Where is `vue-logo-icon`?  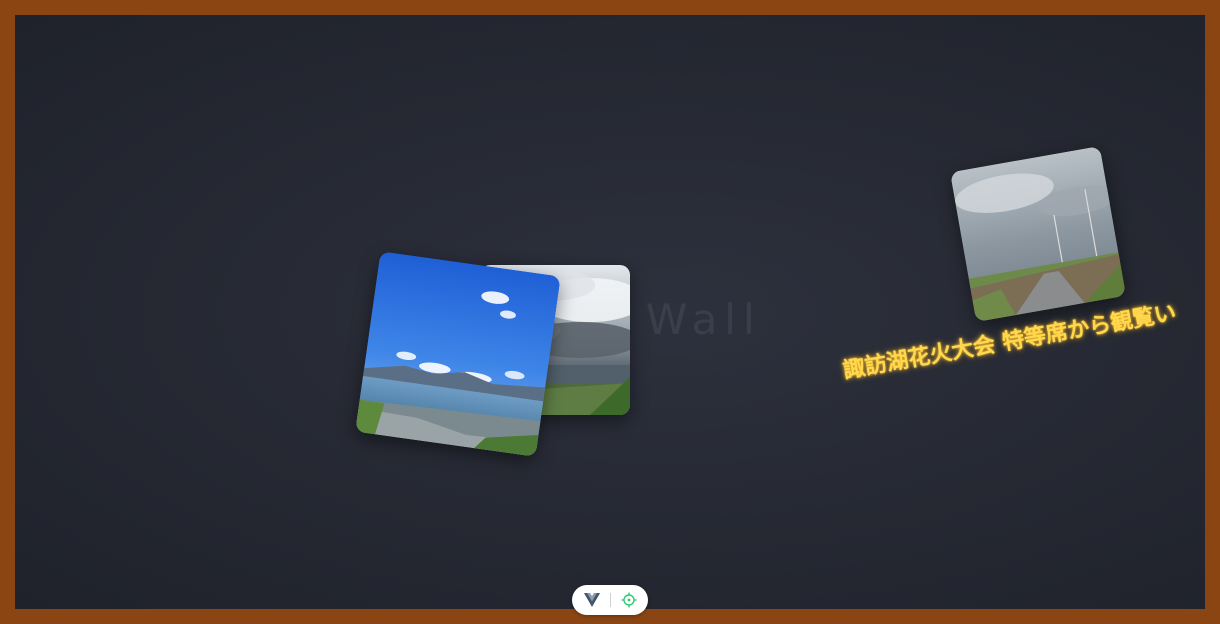 vue-logo-icon is located at coordinates (591, 600).